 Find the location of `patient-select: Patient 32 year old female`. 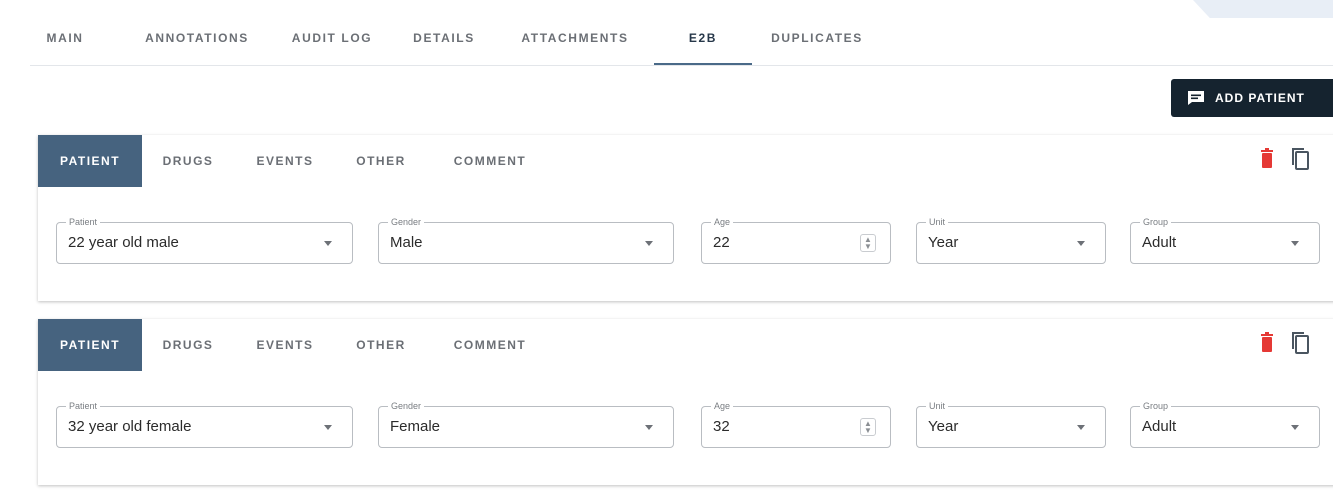

patient-select: Patient 32 year old female is located at coordinates (204, 424).